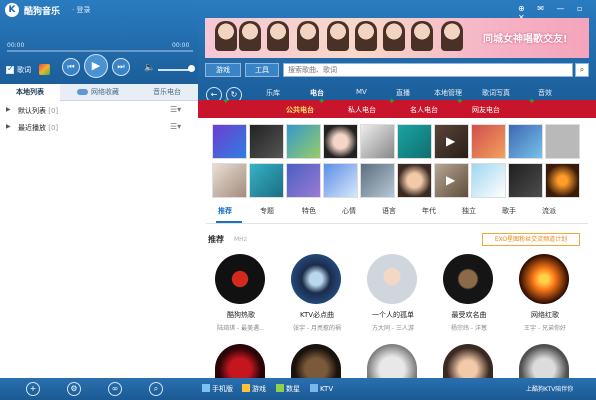 Image resolution: width=596 pixels, height=400 pixels. I want to click on station-now-playing: 方大同 - 三人游, so click(393, 328).